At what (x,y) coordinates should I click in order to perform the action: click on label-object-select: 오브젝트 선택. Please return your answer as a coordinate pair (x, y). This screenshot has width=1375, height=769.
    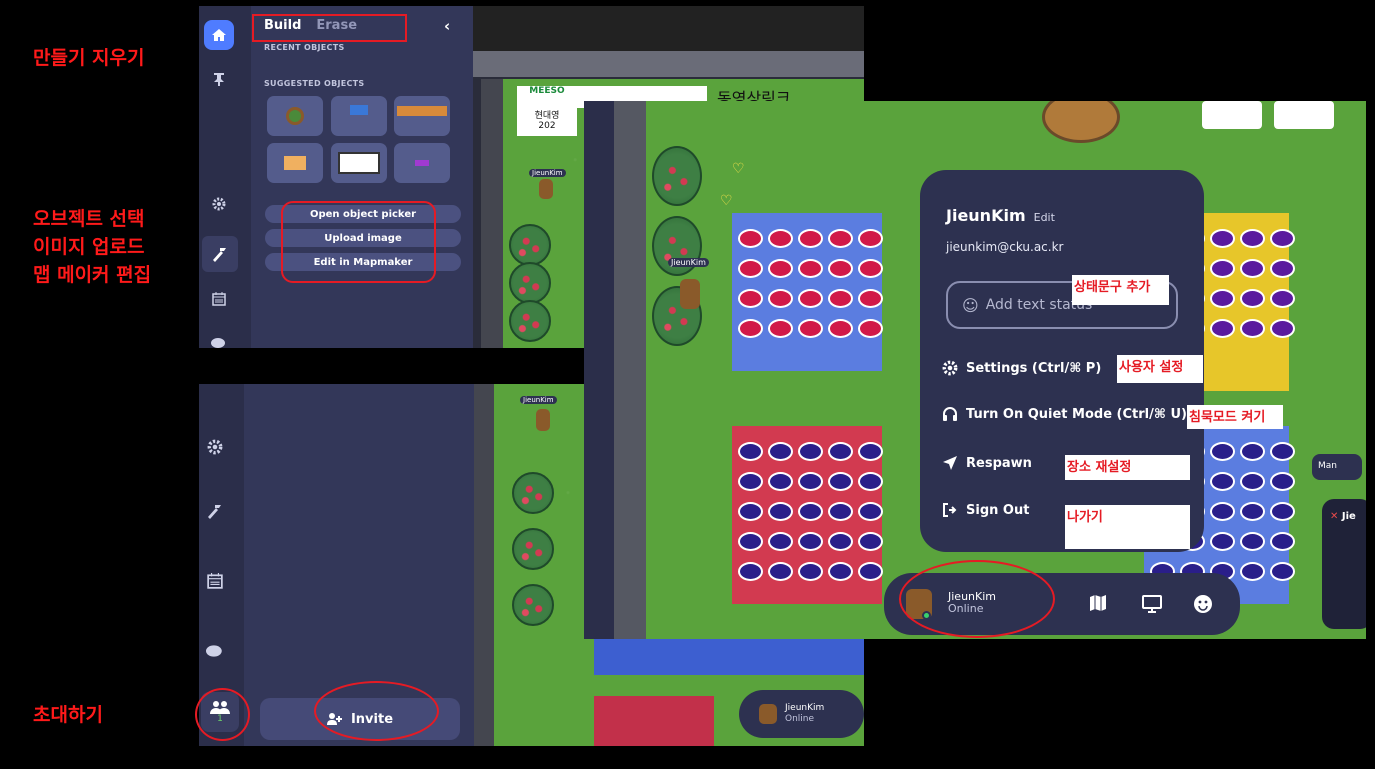
    Looking at the image, I should click on (89, 219).